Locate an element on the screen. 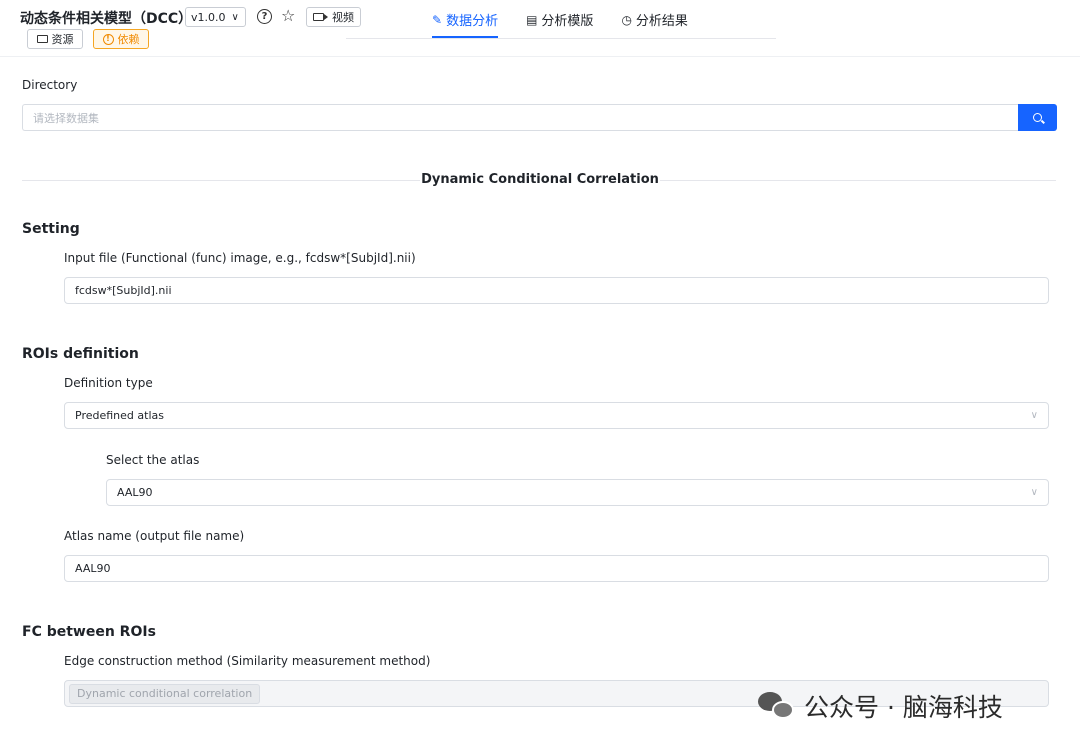 The width and height of the screenshot is (1080, 748). atlas-select: AAL90 ∨ is located at coordinates (577, 492).